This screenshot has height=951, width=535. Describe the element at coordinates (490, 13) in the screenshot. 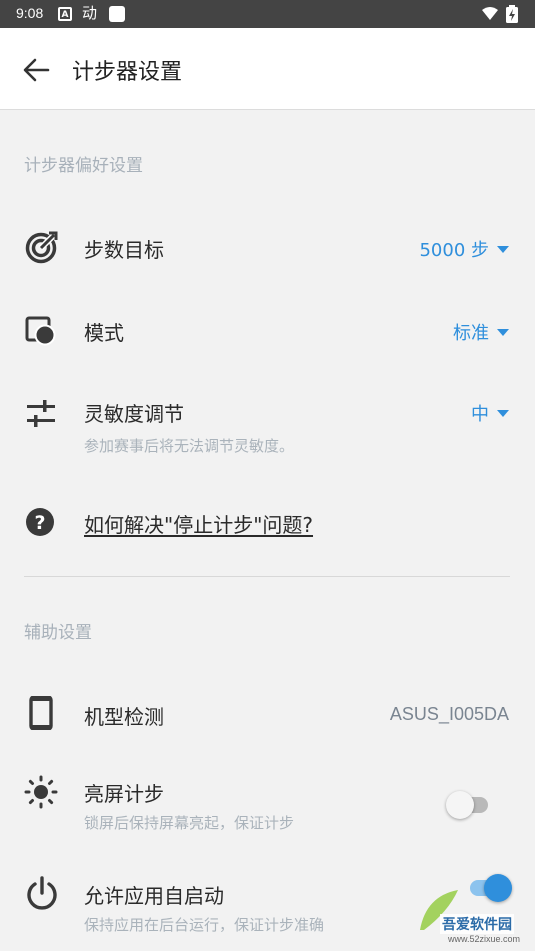

I see `wifi-icon` at that location.